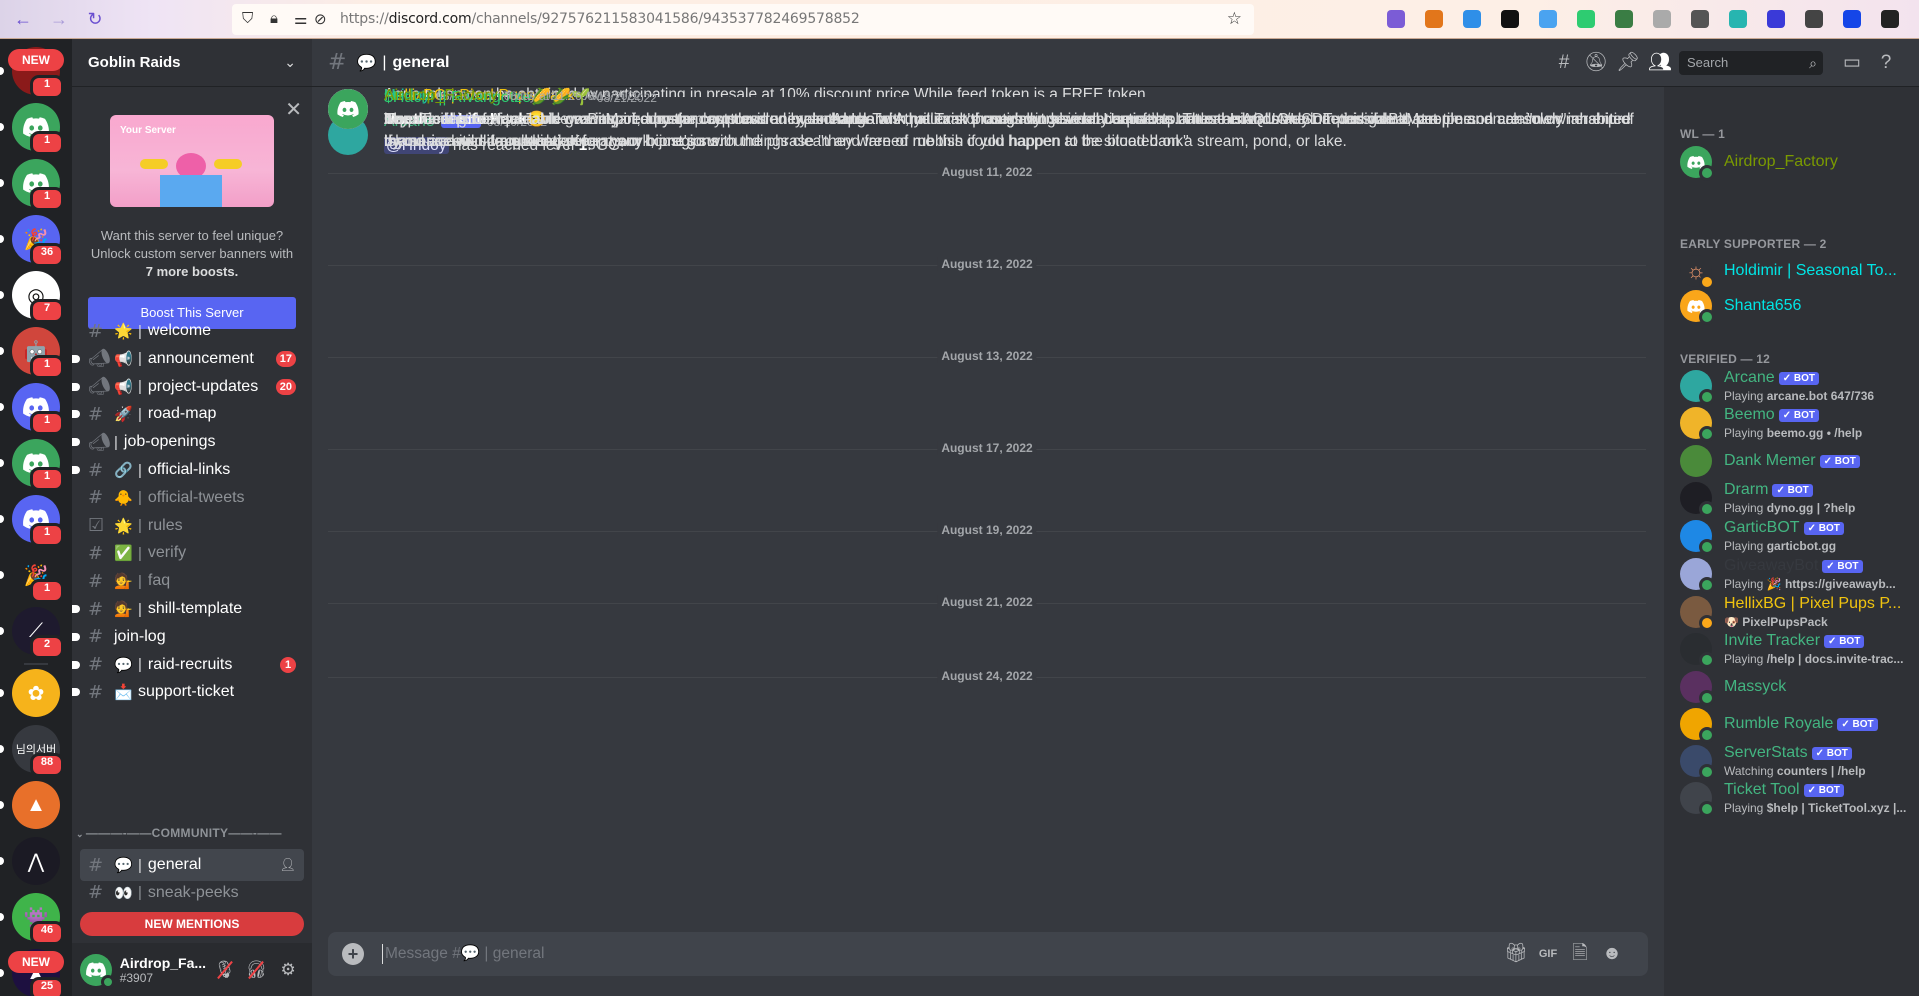 This screenshot has height=996, width=1919. Describe the element at coordinates (95, 19) in the screenshot. I see `reload-button: ↻` at that location.